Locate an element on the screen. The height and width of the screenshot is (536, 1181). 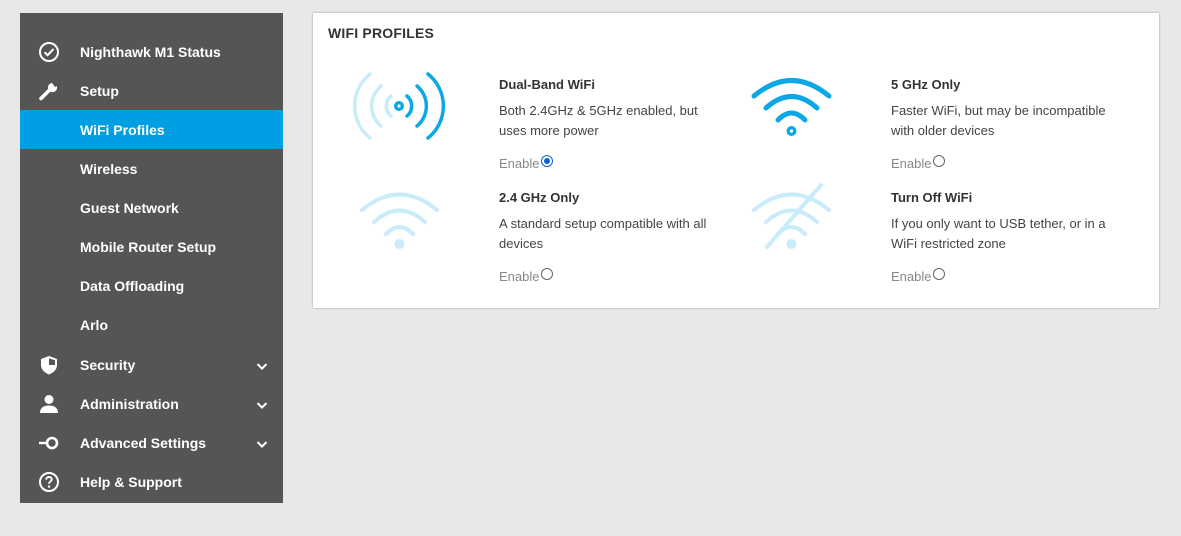
wifi-24ghz-icon is located at coordinates (399, 220).